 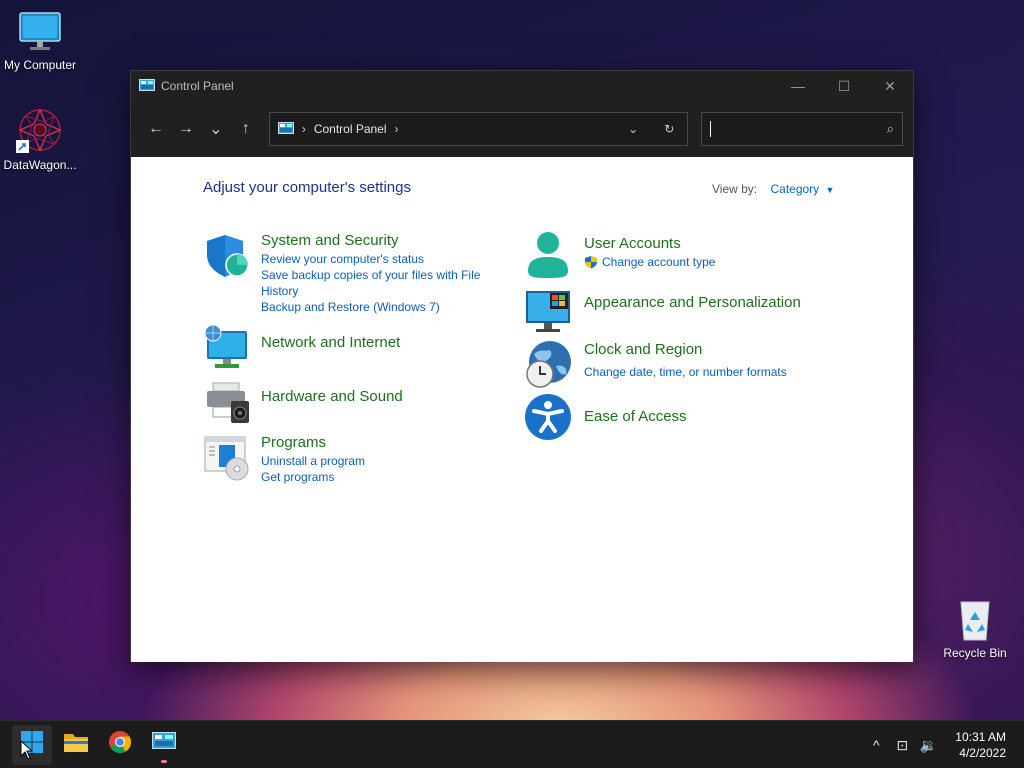 I want to click on view-by: View by: Category ▼, so click(x=773, y=189).